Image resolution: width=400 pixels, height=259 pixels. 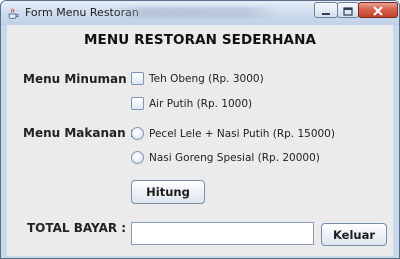 I want to click on java-app-icon, so click(x=13, y=12).